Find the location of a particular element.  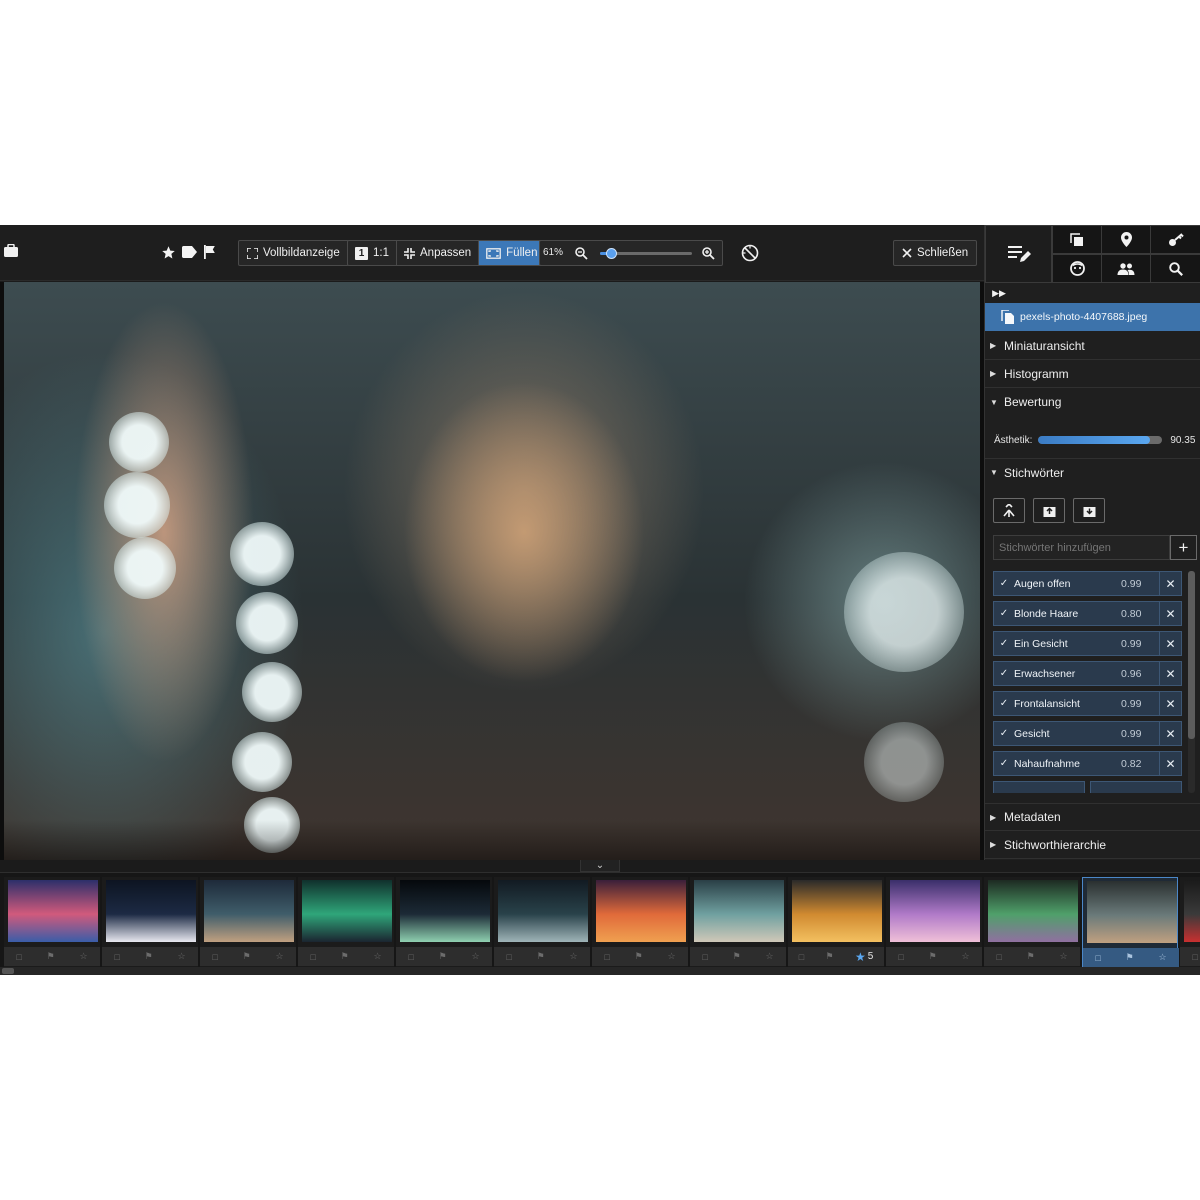

keyword-merge-button is located at coordinates (1009, 510).